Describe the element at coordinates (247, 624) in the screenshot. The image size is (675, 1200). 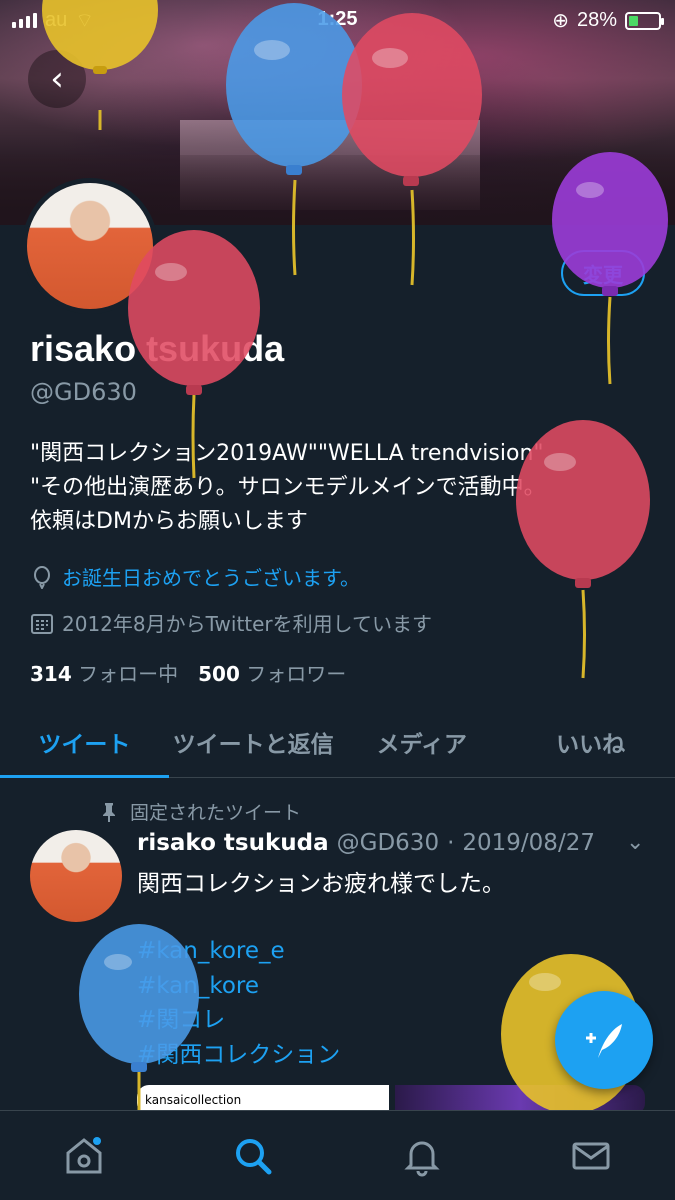
I see `joined-text: 2012年8月からTwitterを利用しています` at that location.